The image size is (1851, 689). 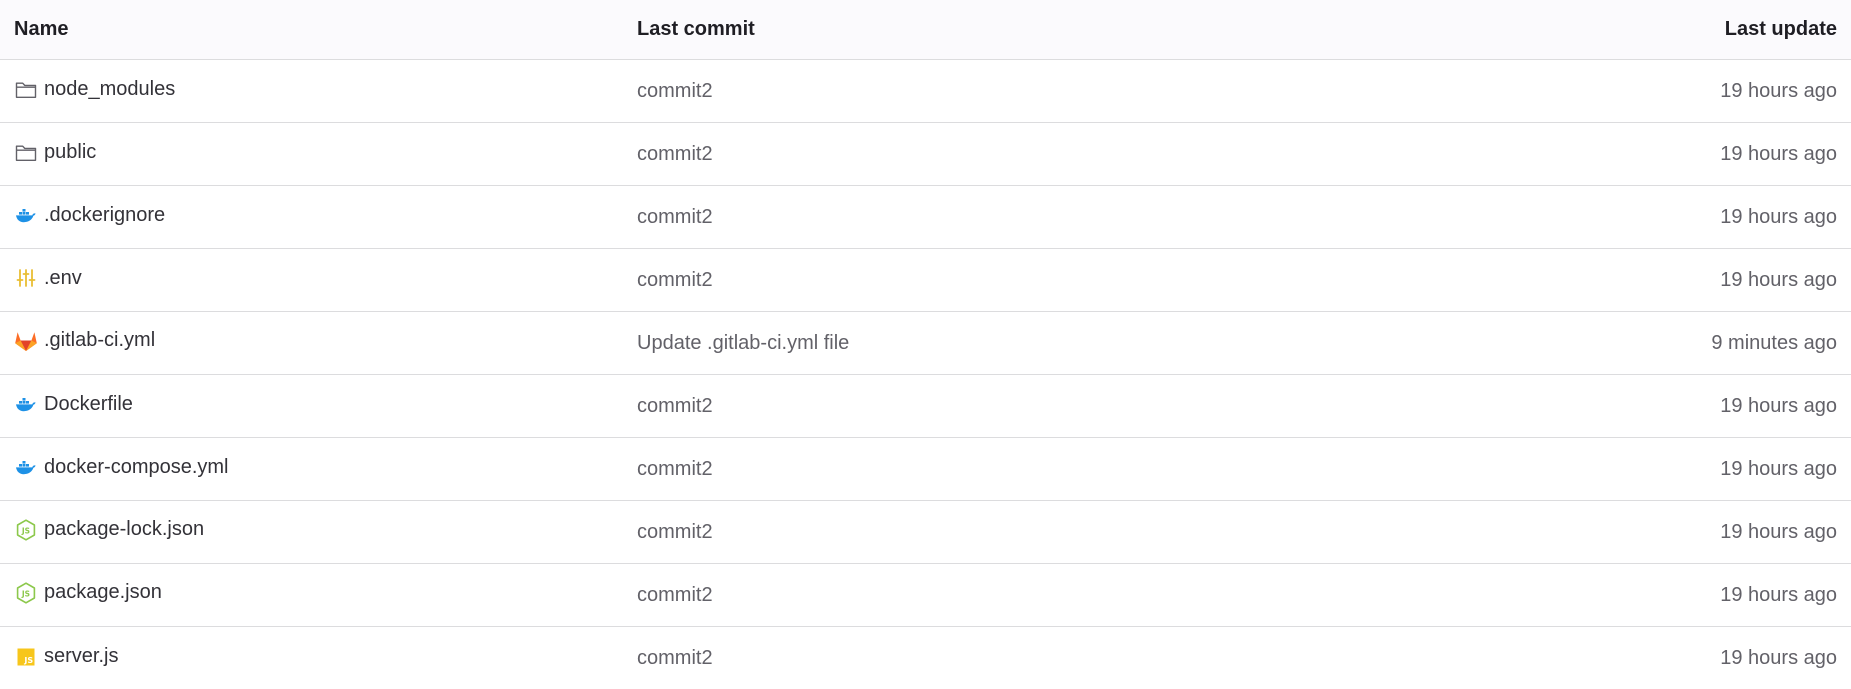 I want to click on file-name: .dockerignore, so click(x=104, y=215).